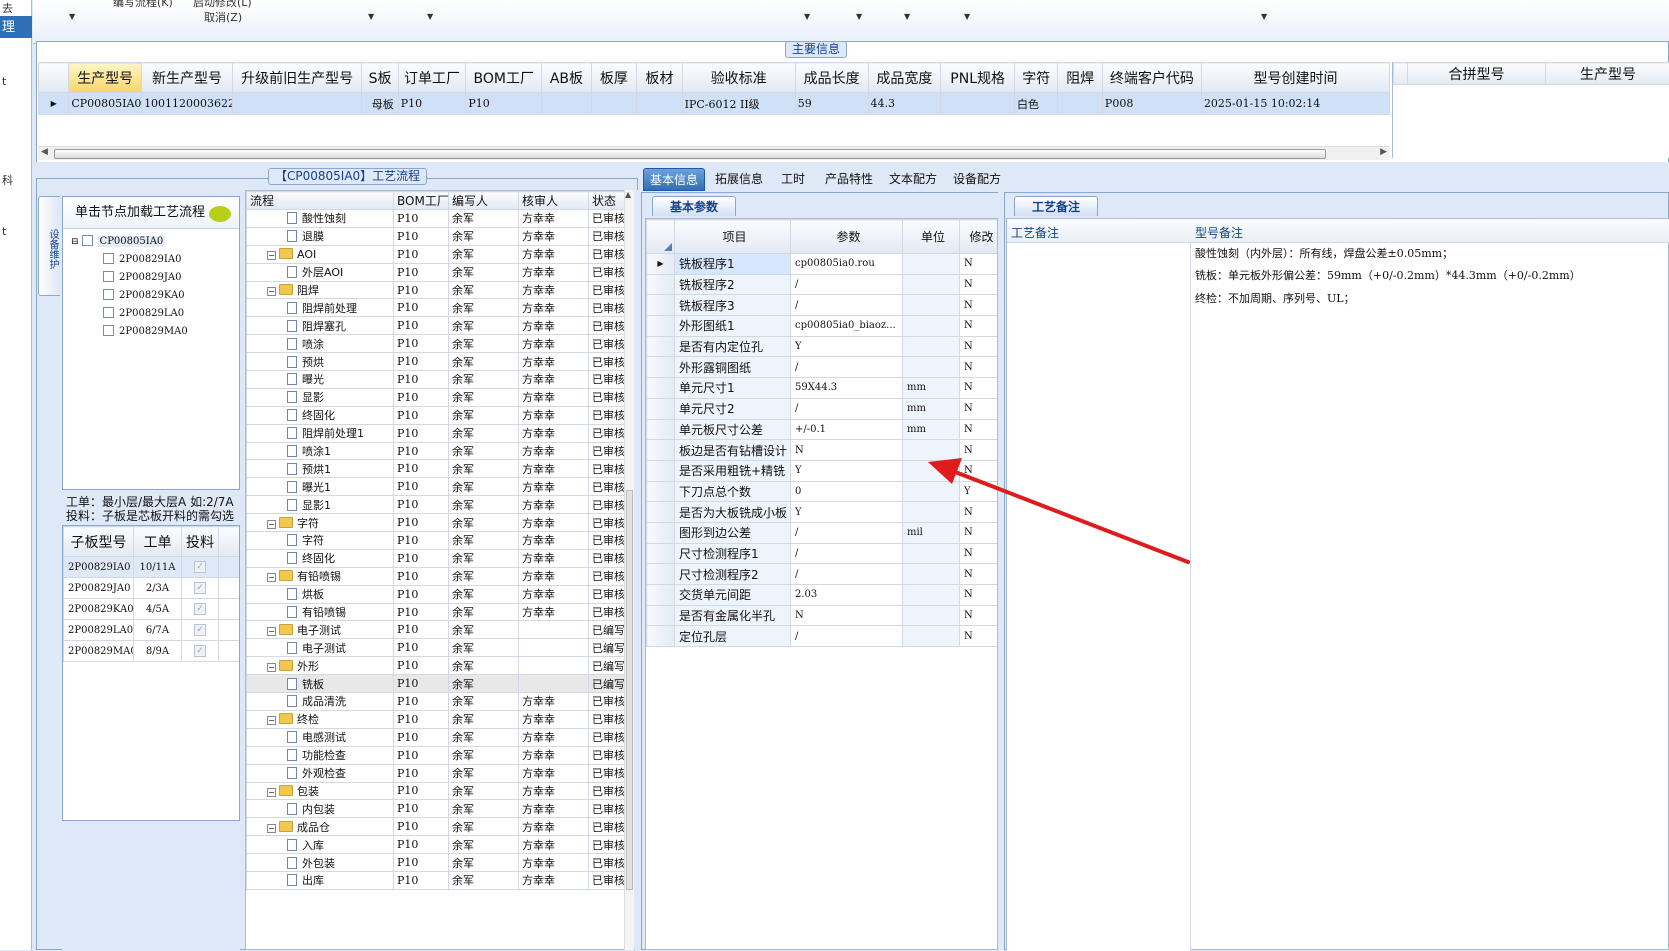 The image size is (1669, 951). I want to click on col-header-item: 项目, so click(733, 237).